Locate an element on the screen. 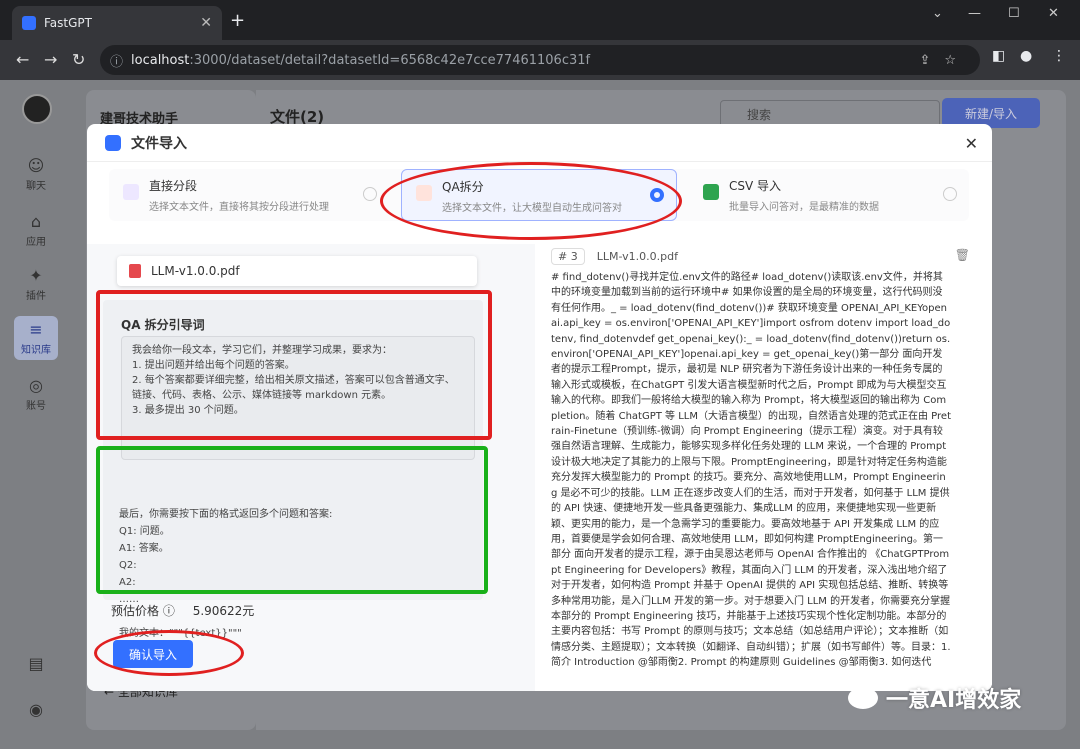 This screenshot has height=749, width=1080. preview-file-name: LLM-v1.0.0.pdf is located at coordinates (637, 256).